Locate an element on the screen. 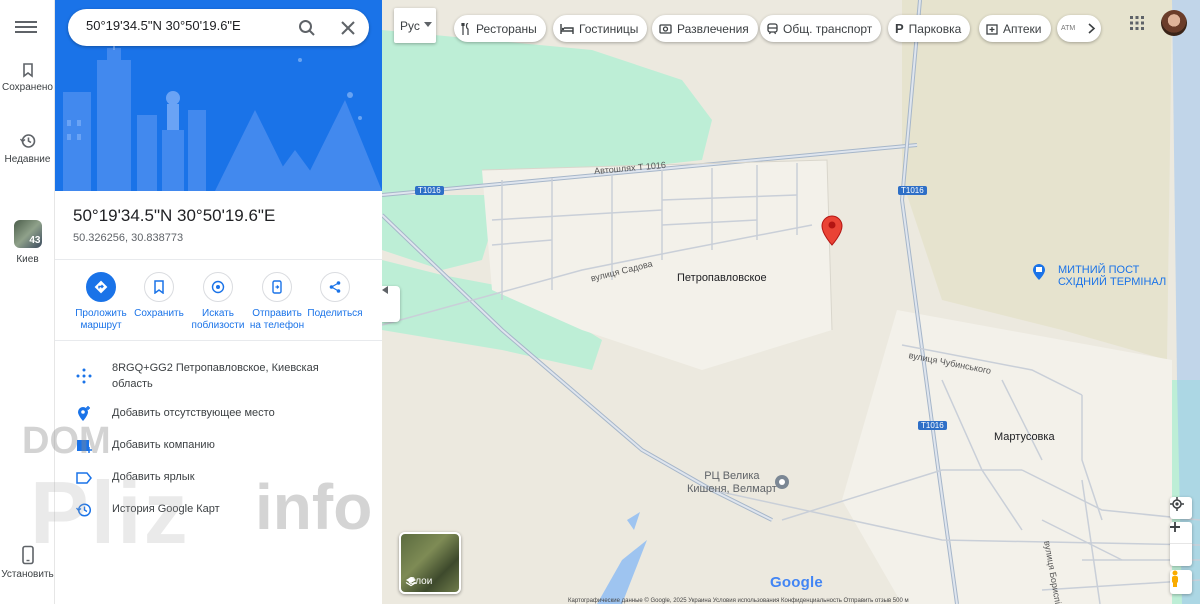 This screenshot has width=1200, height=604. poi-label: РЦ Велика Кишеня, Велмарт is located at coordinates (732, 483).